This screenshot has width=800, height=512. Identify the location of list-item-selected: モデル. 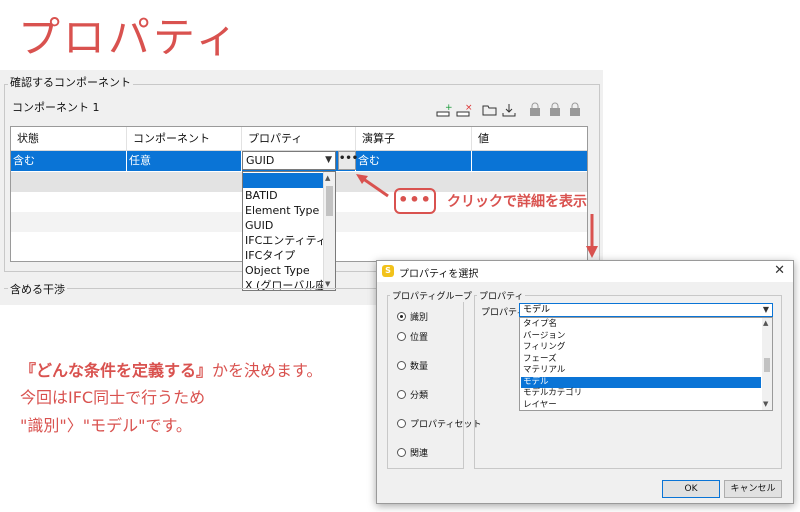
(641, 382).